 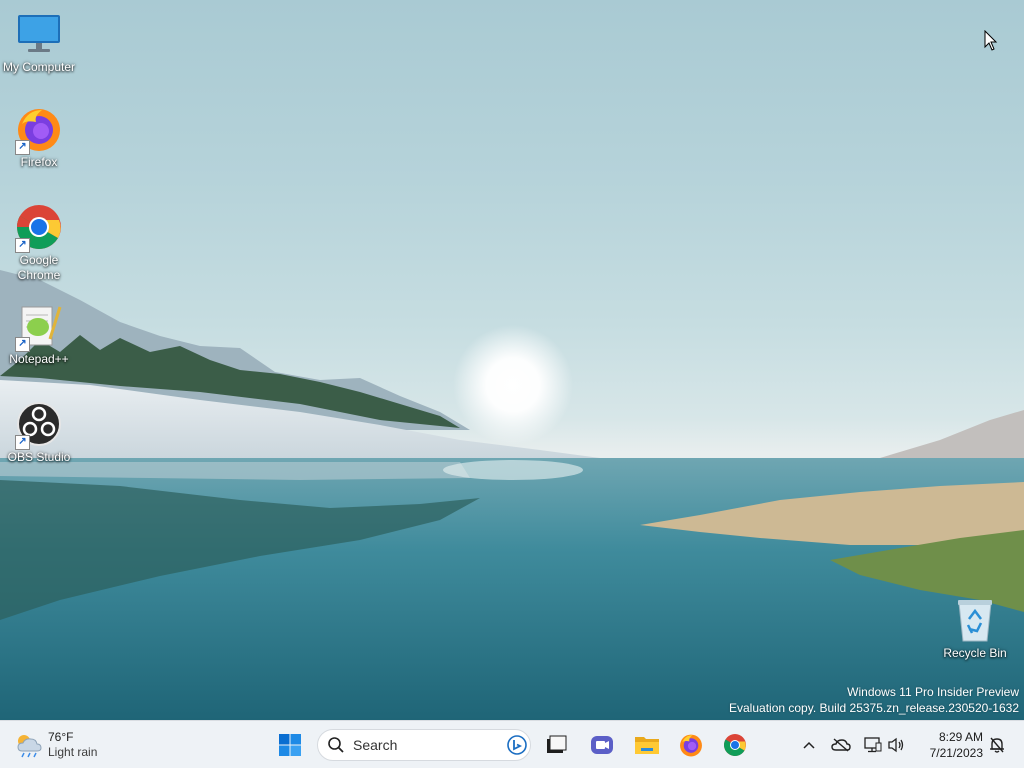 I want to click on desktop-icon-google-chrome: ↗ Google Chrome, so click(x=39, y=243).